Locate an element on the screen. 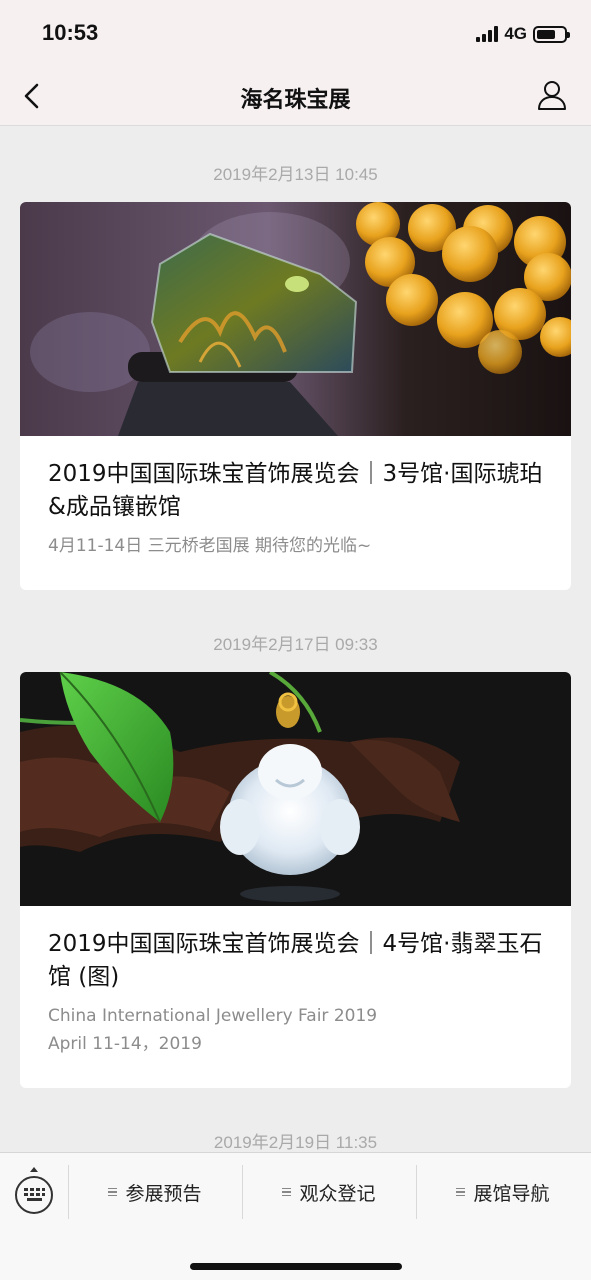 This screenshot has height=1280, width=591. message-timestamp: 2019年2月19日 11:35 is located at coordinates (295, 1142).